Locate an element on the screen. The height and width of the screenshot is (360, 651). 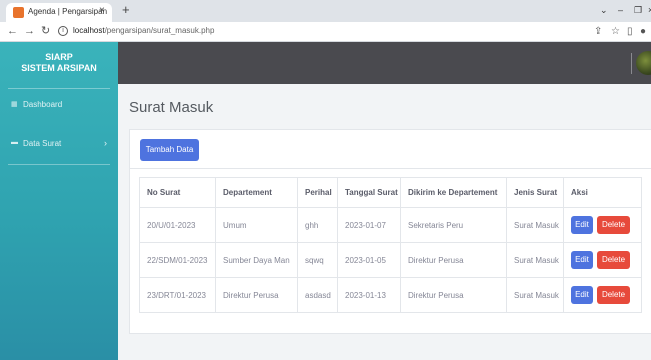
minimize-icon: – is located at coordinates (620, 10).